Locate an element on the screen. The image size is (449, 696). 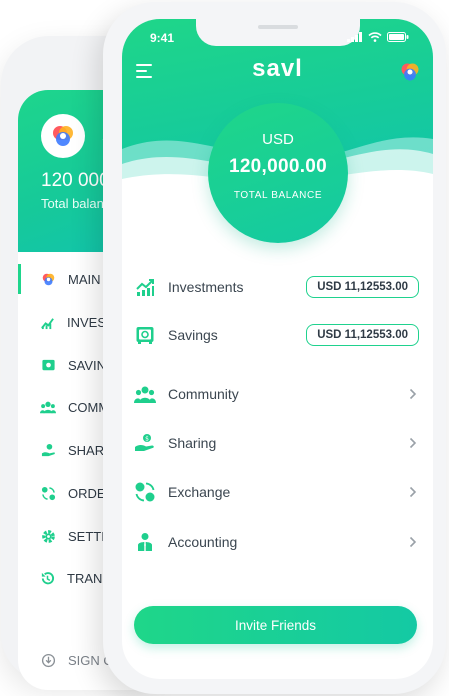
row-label: Accounting is located at coordinates (203, 542).